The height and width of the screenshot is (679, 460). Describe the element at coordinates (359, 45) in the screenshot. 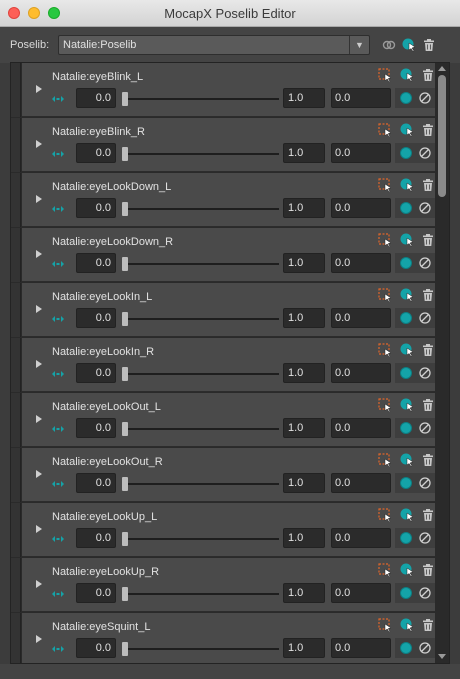

I see `chevron-down-icon: ▼` at that location.